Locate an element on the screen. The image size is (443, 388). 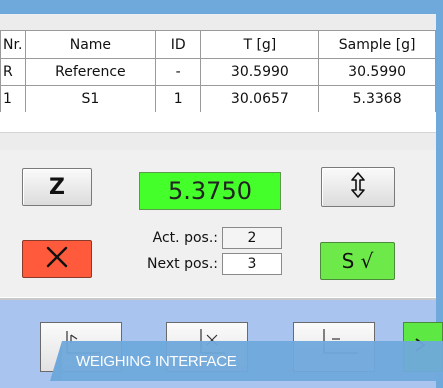
cell-sample: 5.3368 is located at coordinates (377, 99).